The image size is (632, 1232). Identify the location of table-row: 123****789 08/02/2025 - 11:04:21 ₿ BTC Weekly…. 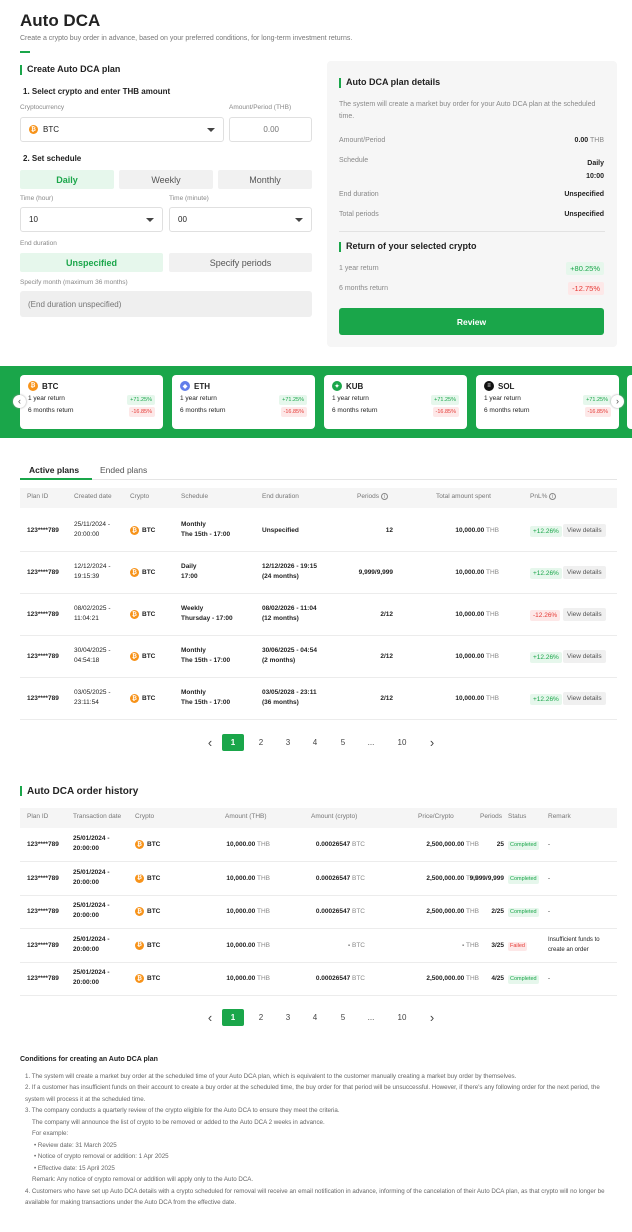
(318, 615).